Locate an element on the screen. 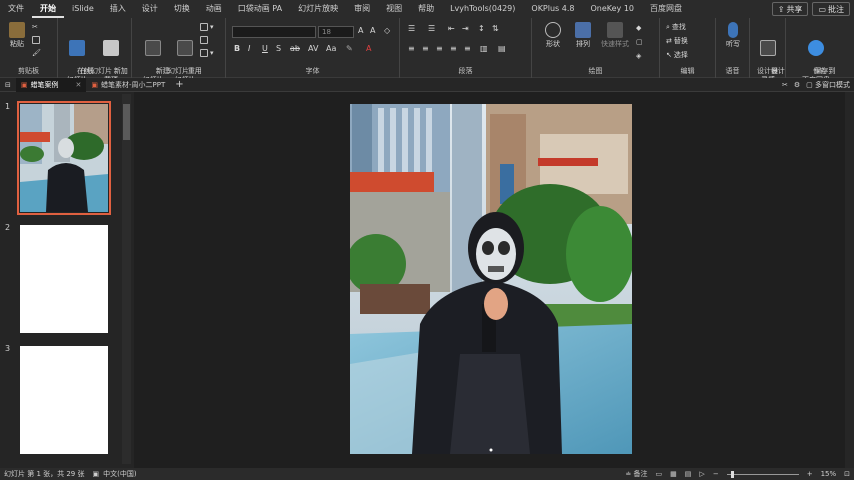 Image resolution: width=854 pixels, height=480 pixels. tab-baidu-netdisk: 百度网盘 is located at coordinates (666, 9).